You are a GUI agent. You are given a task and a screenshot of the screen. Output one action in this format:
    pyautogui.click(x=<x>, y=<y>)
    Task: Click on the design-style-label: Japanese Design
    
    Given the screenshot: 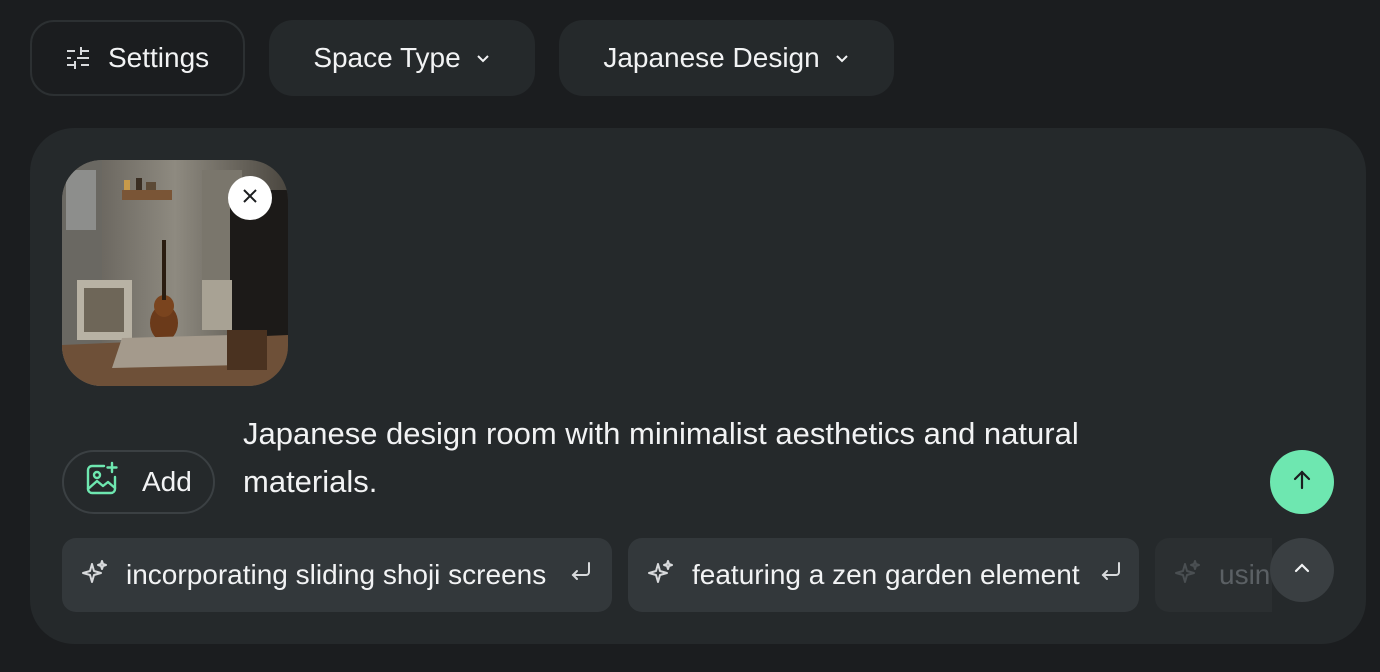 What is the action you would take?
    pyautogui.click(x=711, y=57)
    